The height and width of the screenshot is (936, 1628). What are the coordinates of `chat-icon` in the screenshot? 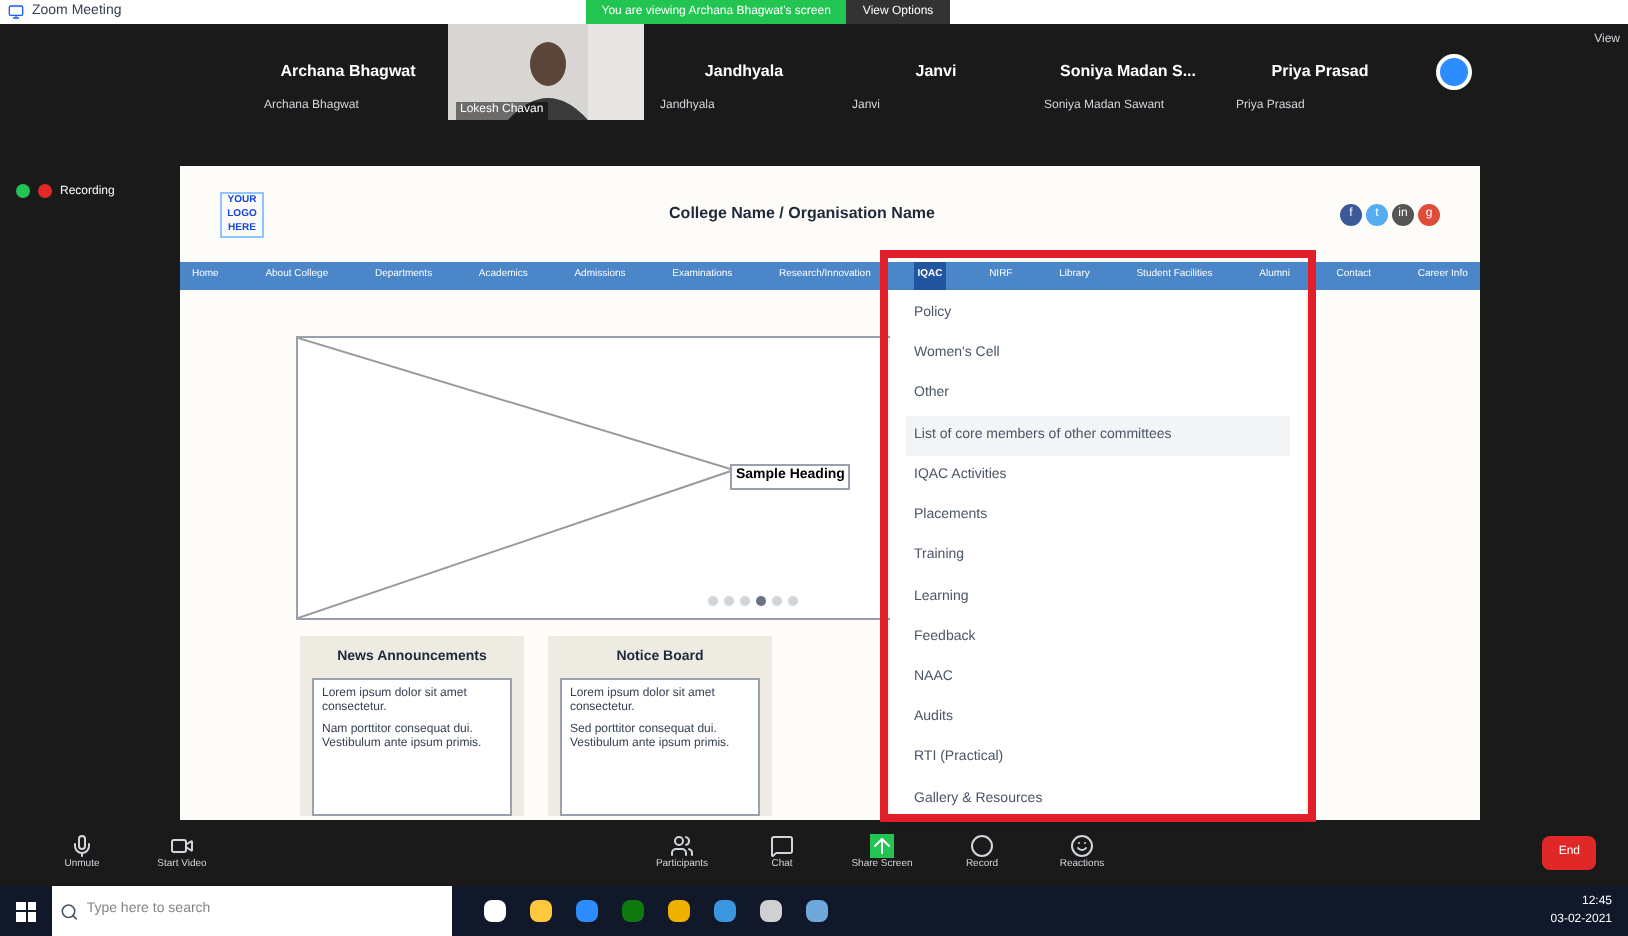 It's located at (782, 845).